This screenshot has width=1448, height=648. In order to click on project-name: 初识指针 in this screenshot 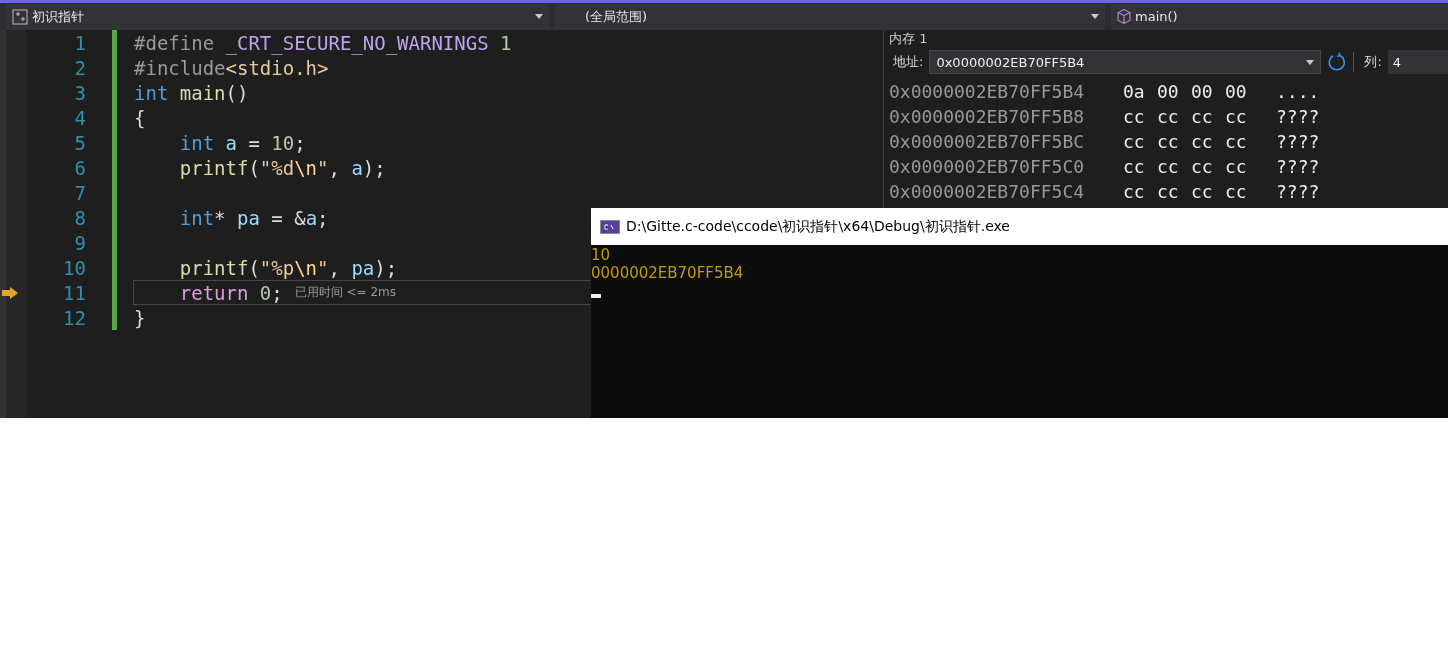, I will do `click(58, 16)`.